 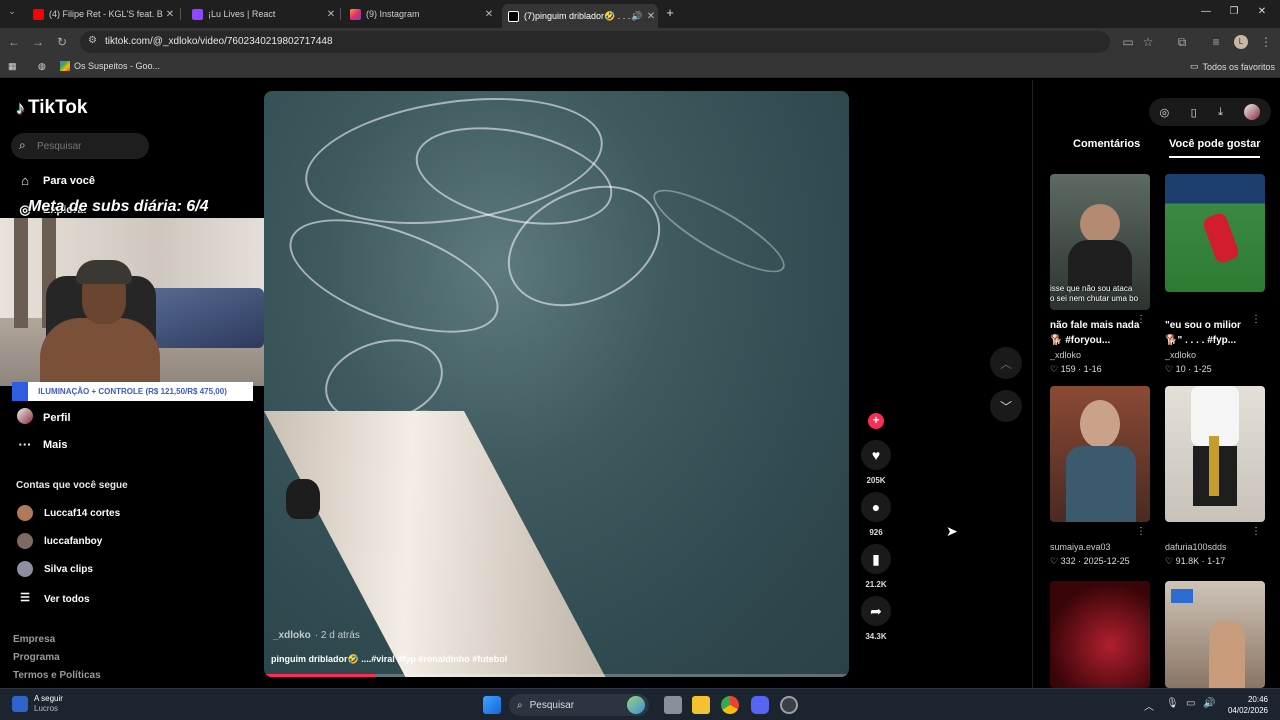 I want to click on maximize-button: ❐, so click(x=1234, y=13).